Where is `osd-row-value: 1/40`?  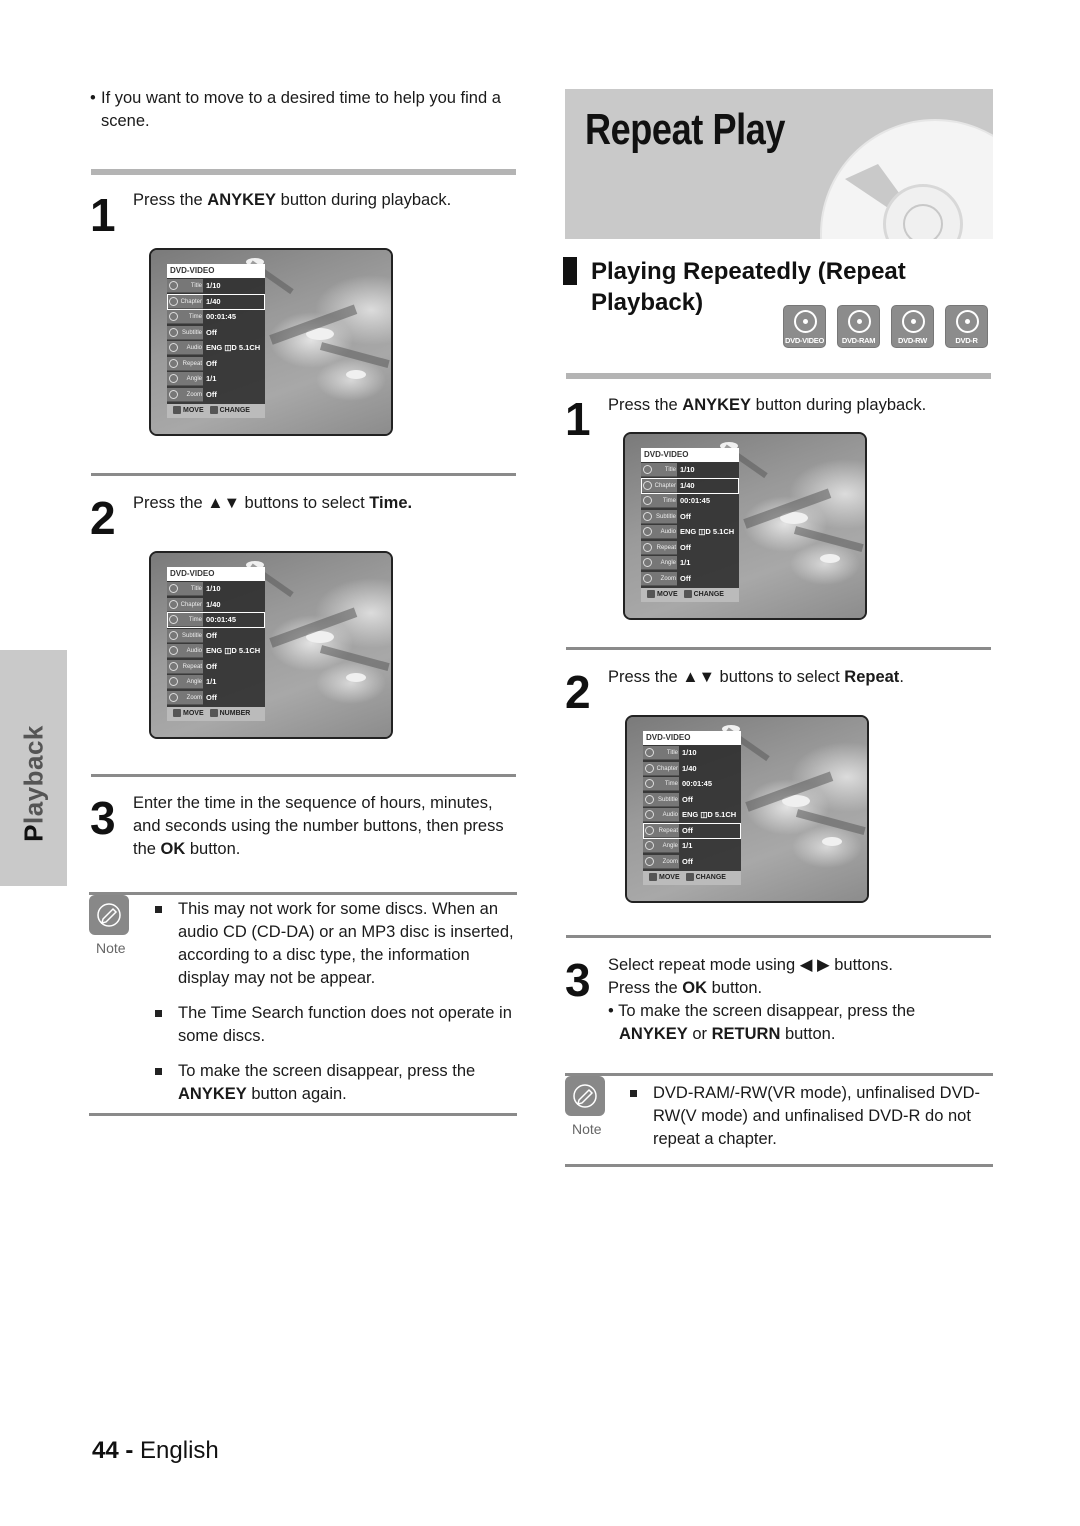
osd-row-value: 1/40 is located at coordinates (689, 768).